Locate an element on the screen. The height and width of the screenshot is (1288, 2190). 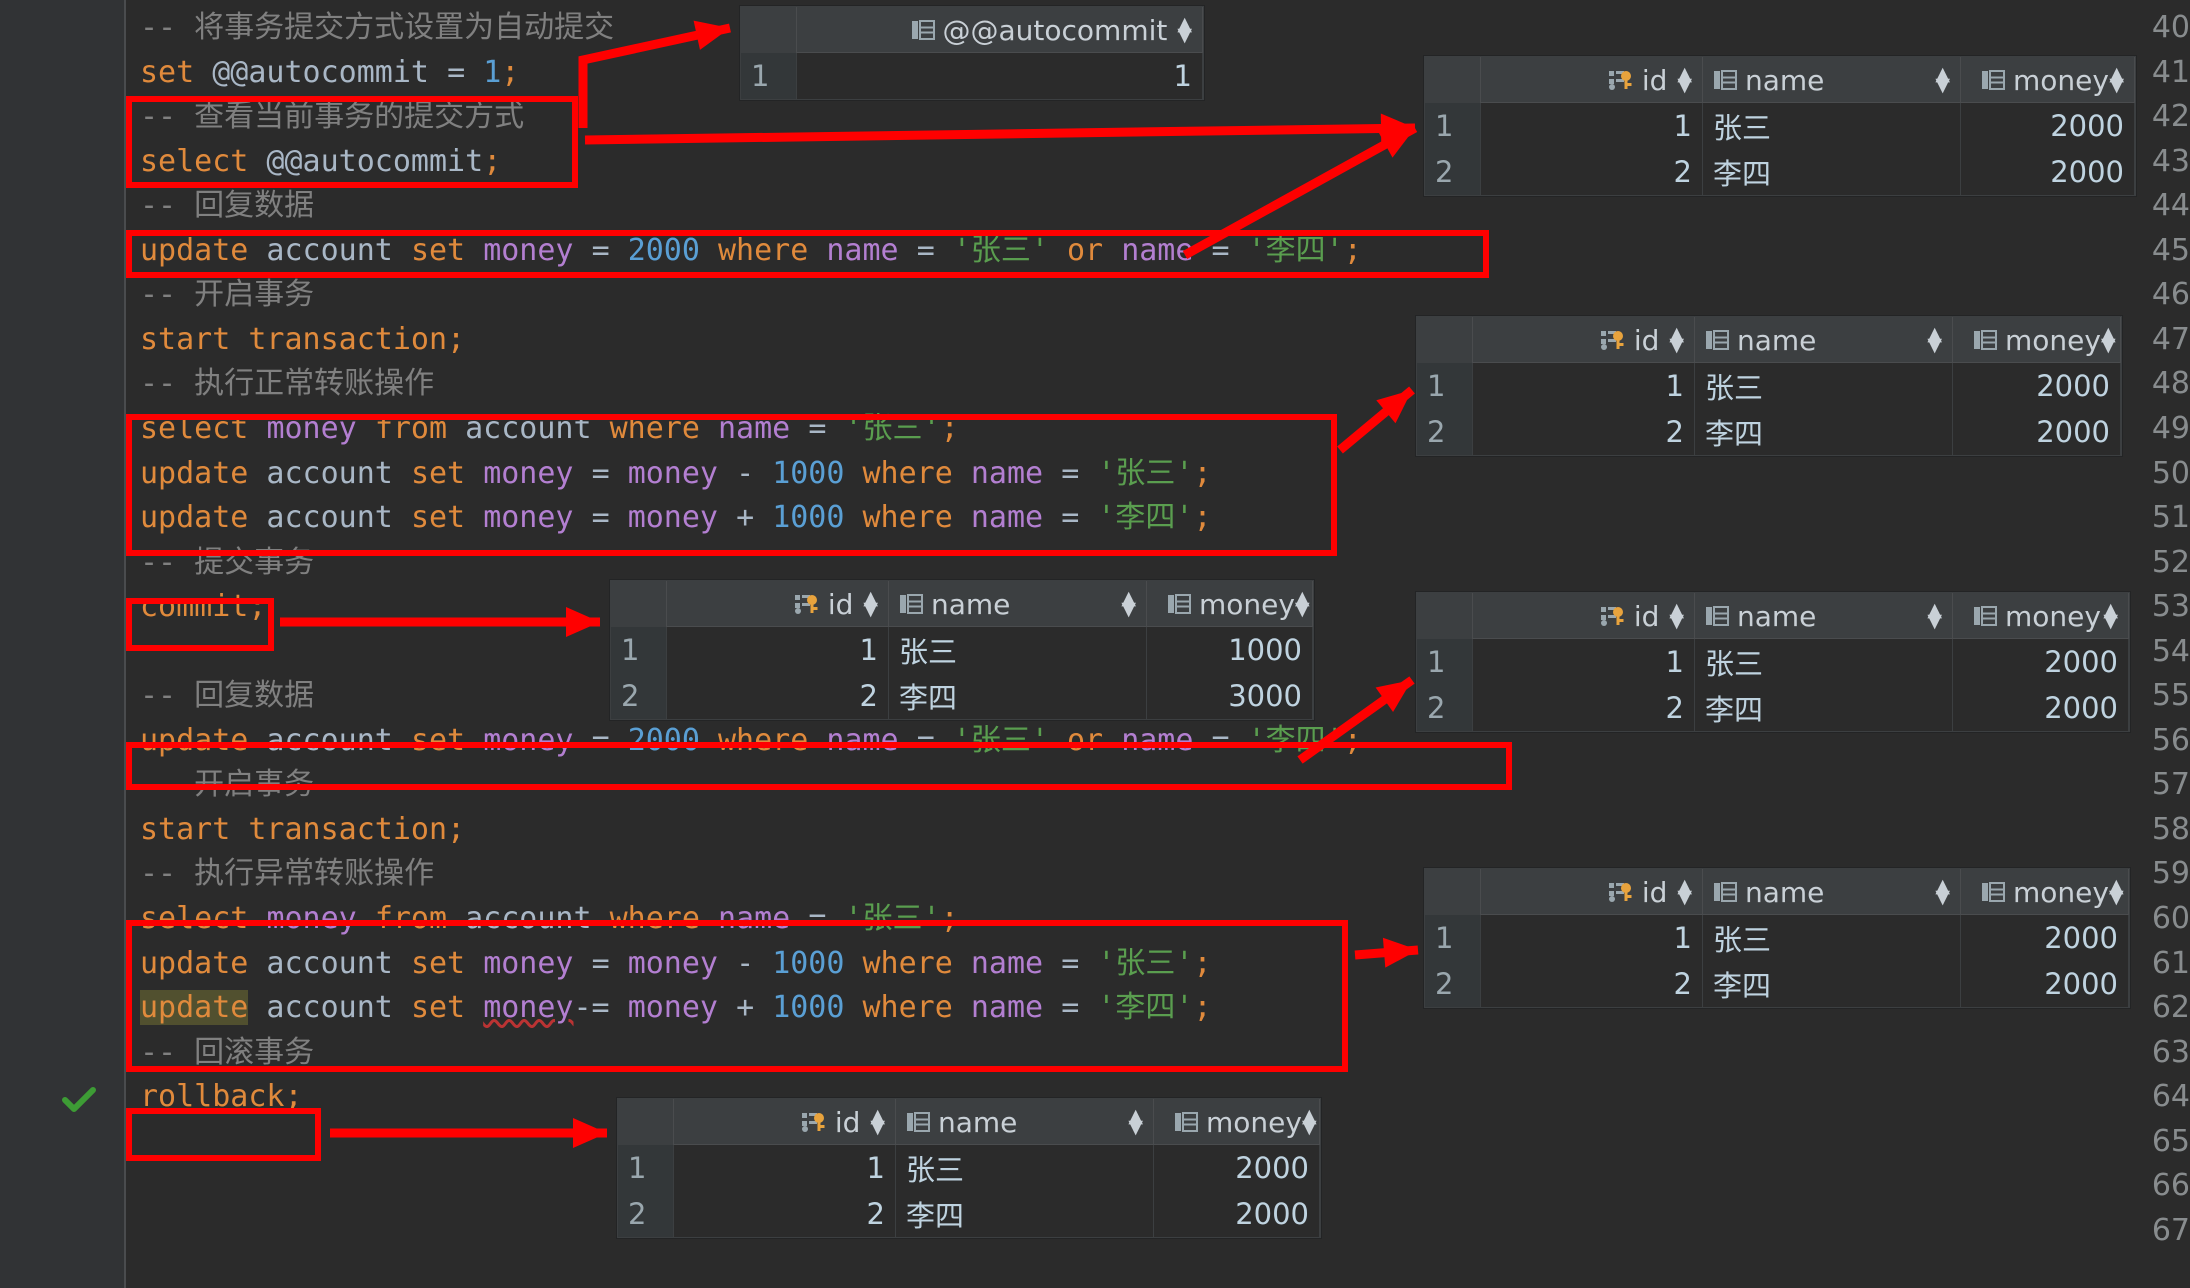
code-line: commit; is located at coordinates (203, 607).